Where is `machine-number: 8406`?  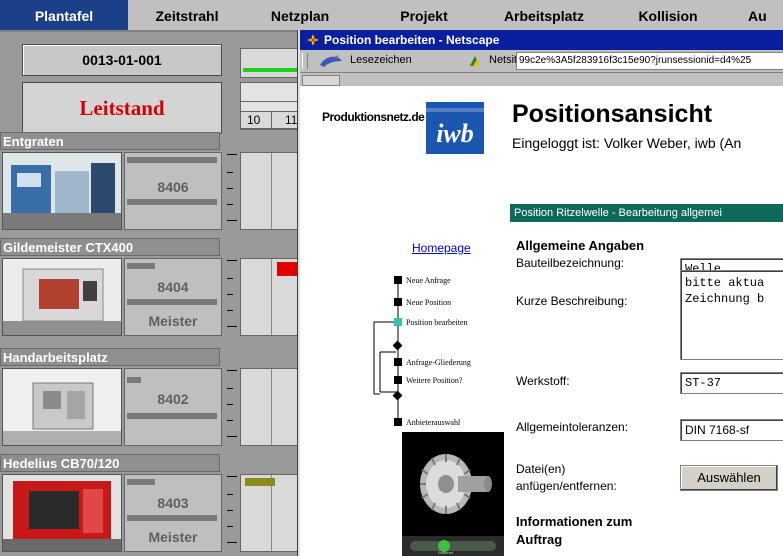 machine-number: 8406 is located at coordinates (173, 187).